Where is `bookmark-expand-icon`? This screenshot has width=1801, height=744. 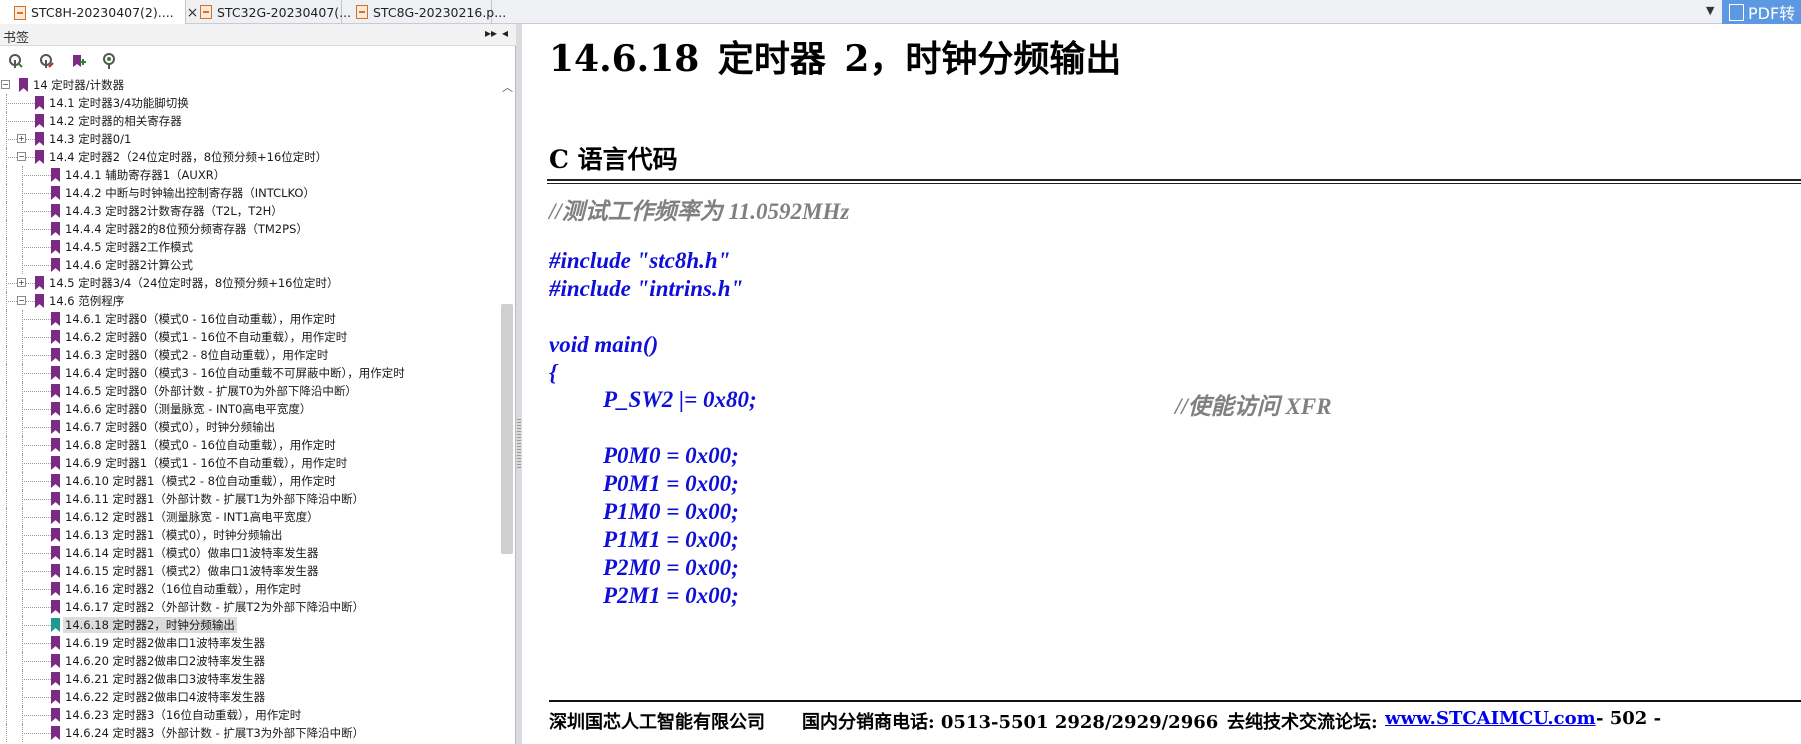
bookmark-expand-icon is located at coordinates (15, 61).